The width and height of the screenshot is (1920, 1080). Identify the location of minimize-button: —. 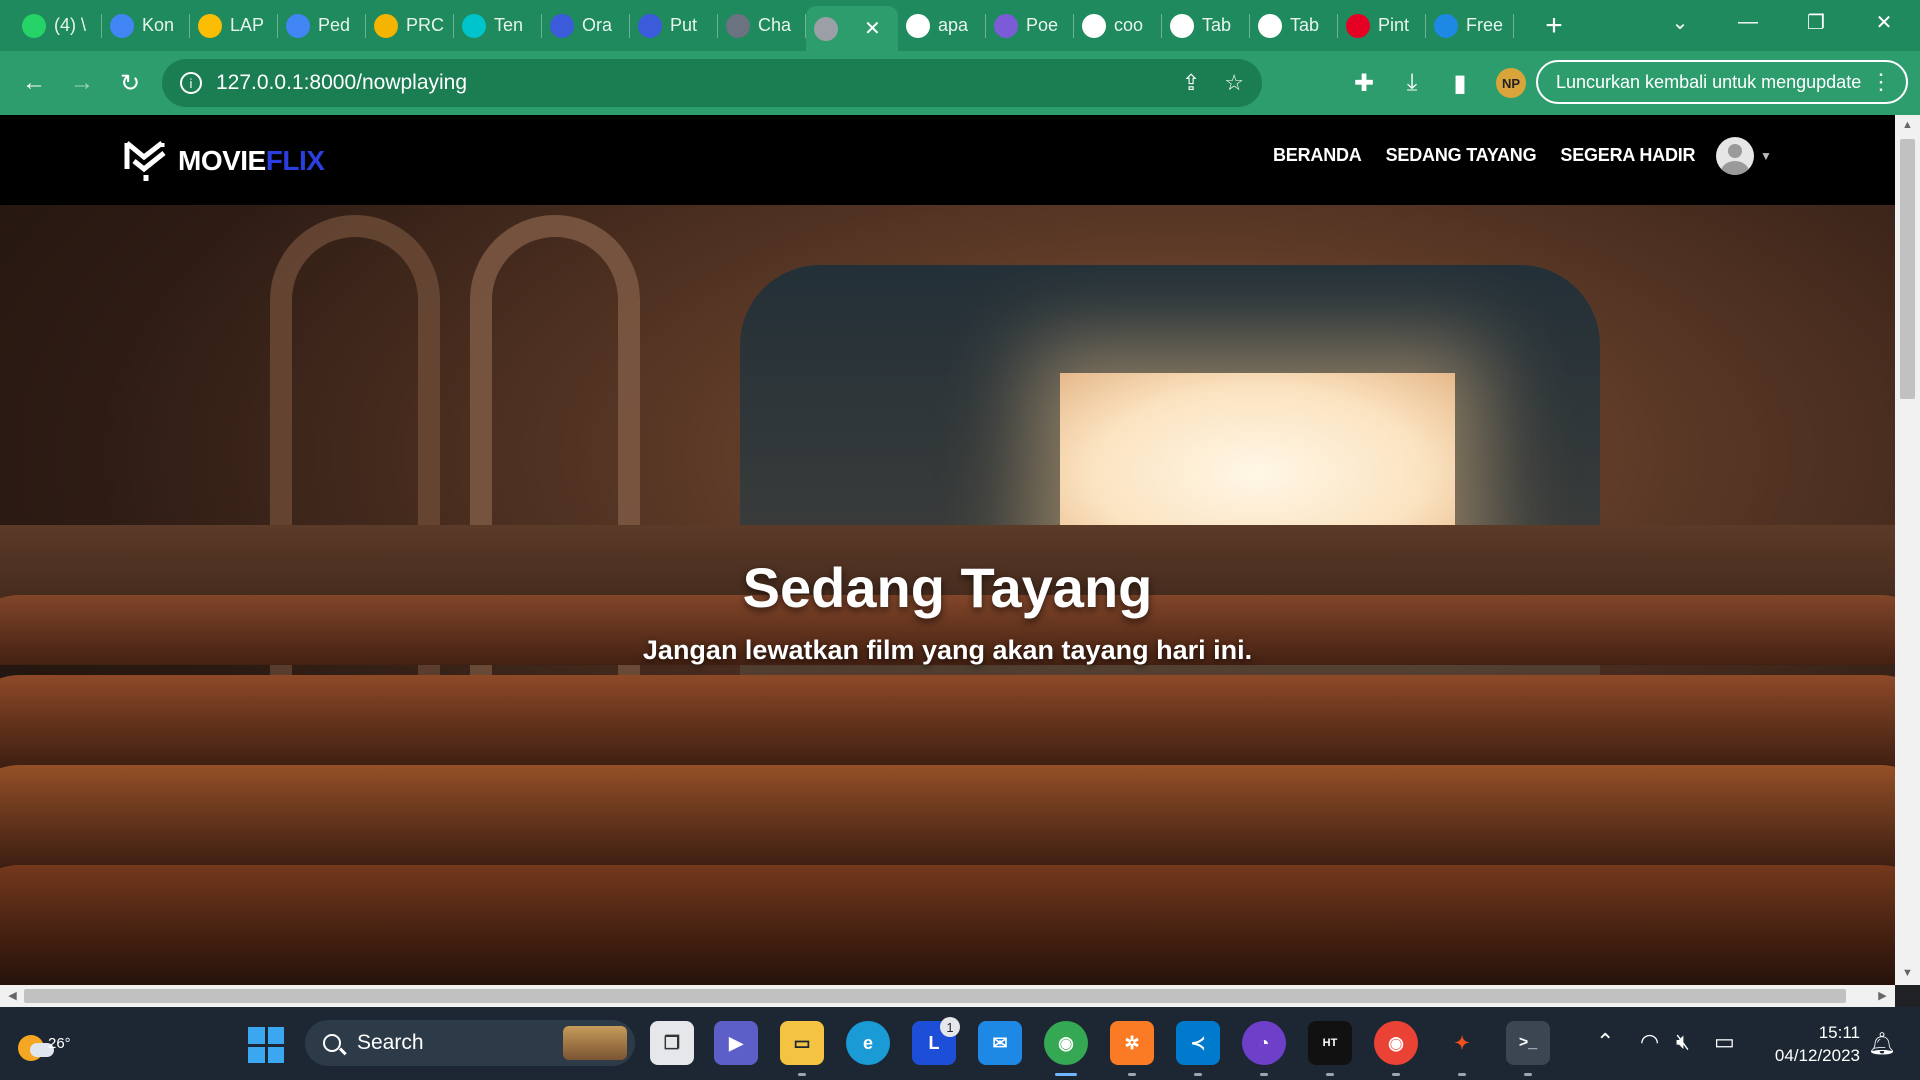
(1748, 22).